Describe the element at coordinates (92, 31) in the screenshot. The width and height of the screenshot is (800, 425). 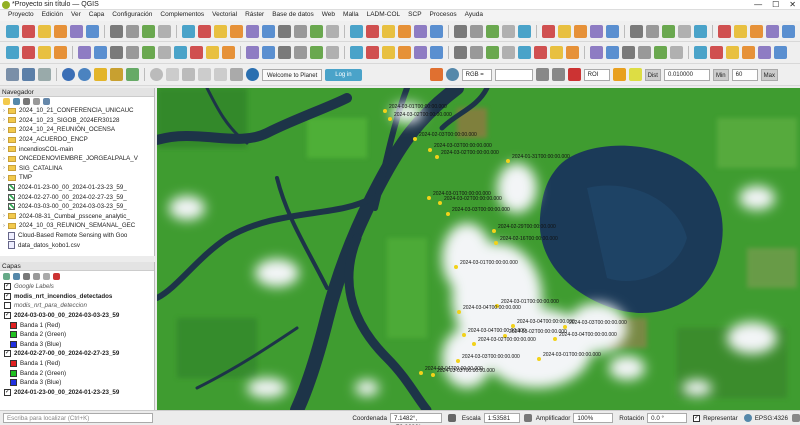
I see `main-tool-6-icon` at that location.